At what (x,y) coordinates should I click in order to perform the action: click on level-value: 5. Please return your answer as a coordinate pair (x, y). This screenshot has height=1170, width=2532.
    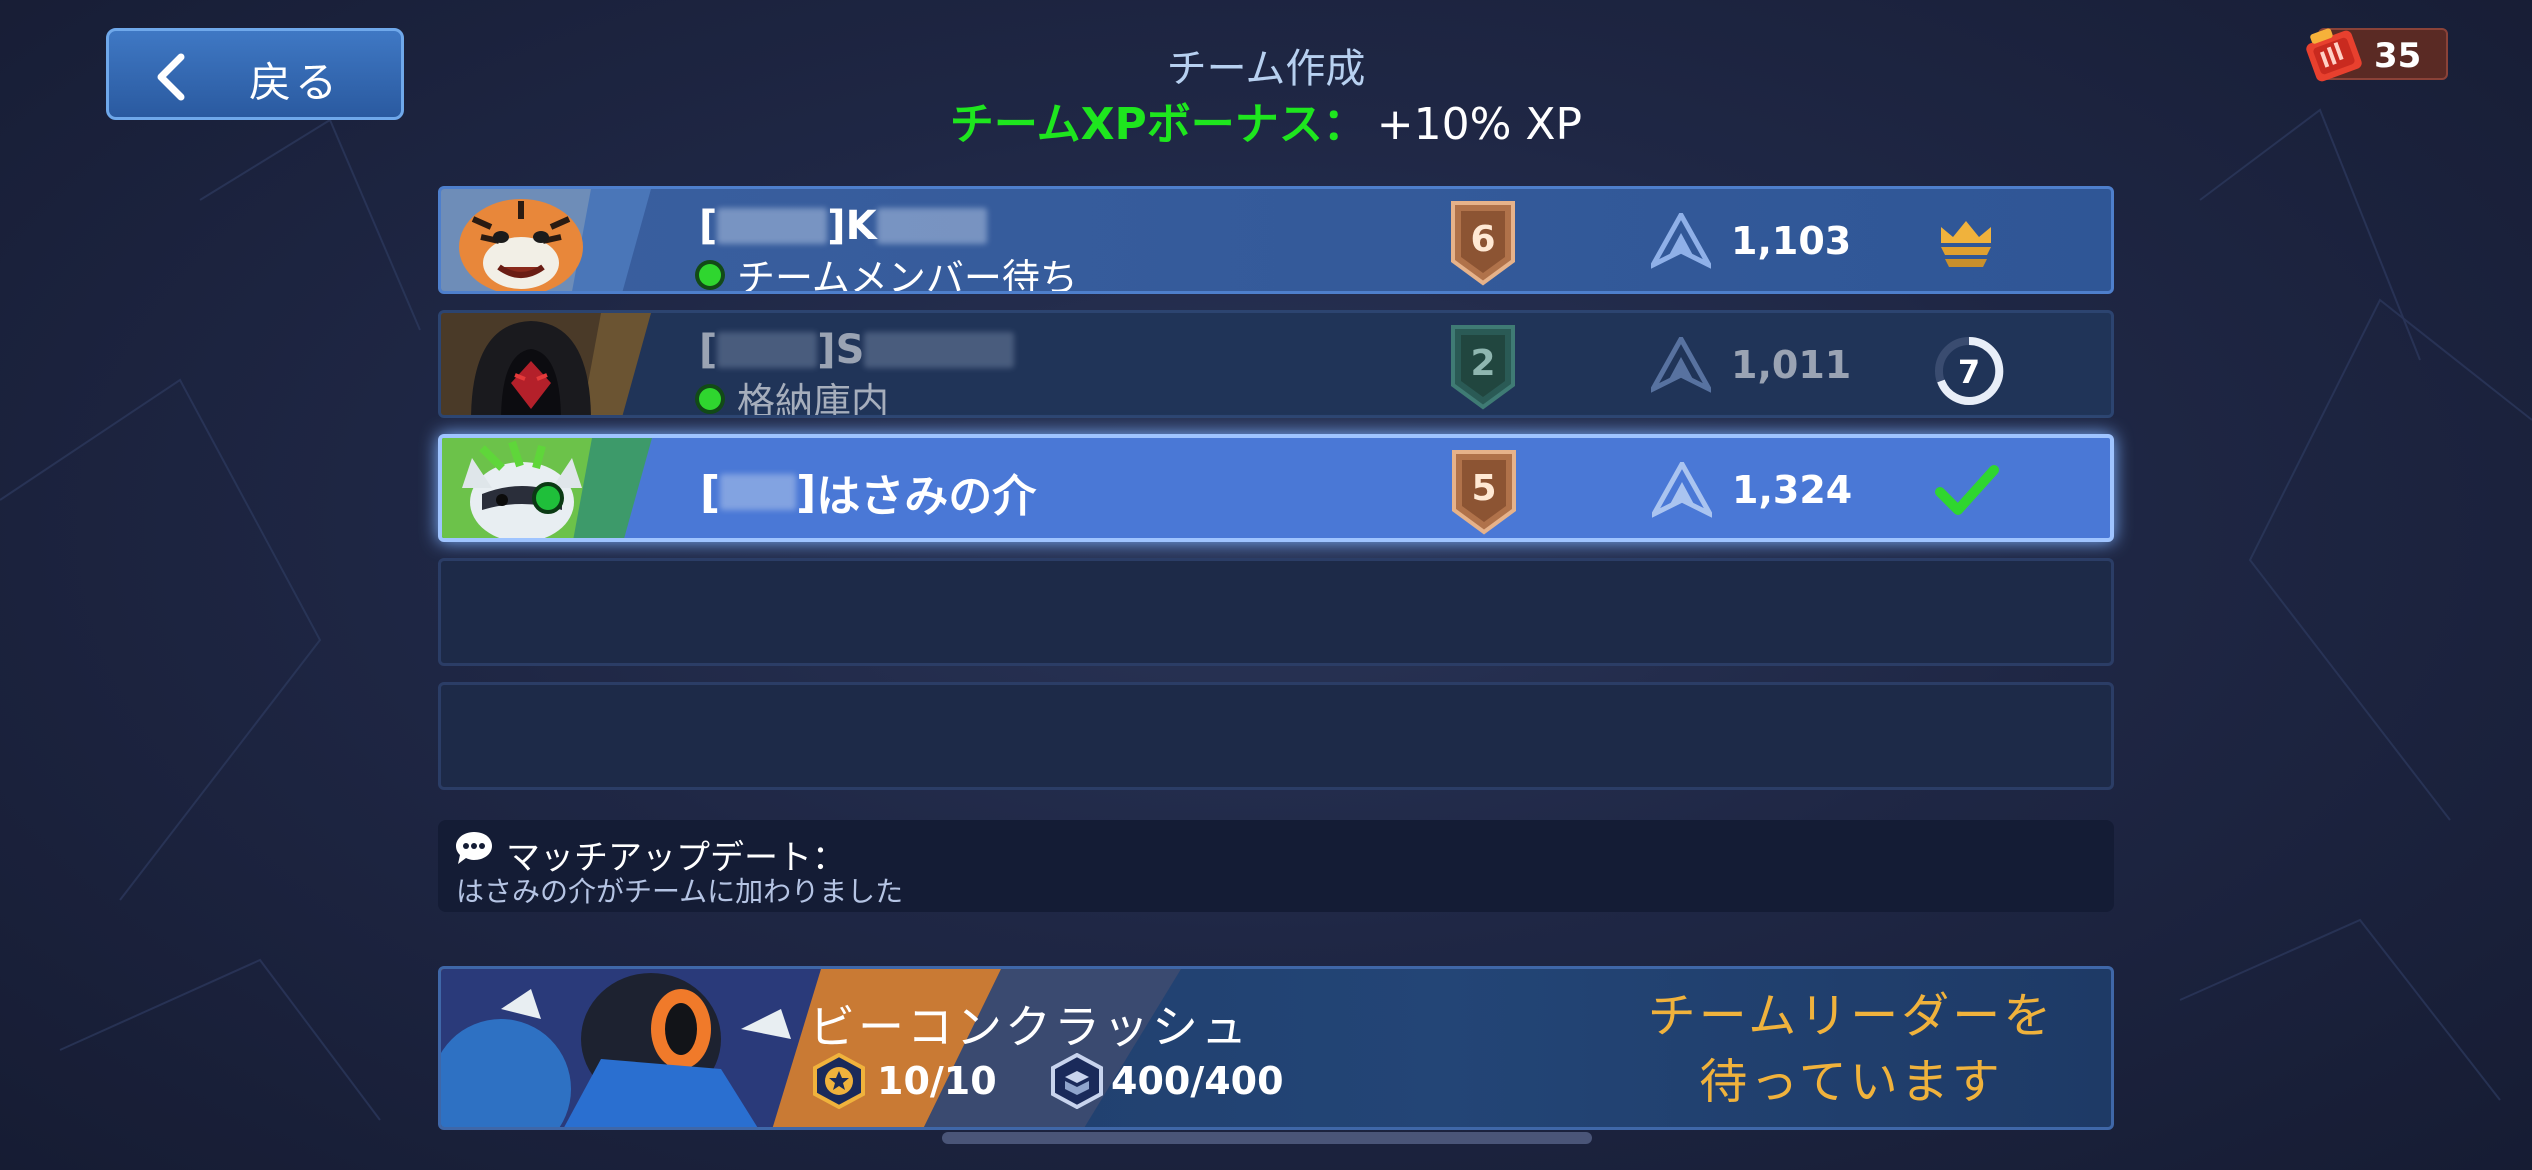
    Looking at the image, I should click on (1483, 488).